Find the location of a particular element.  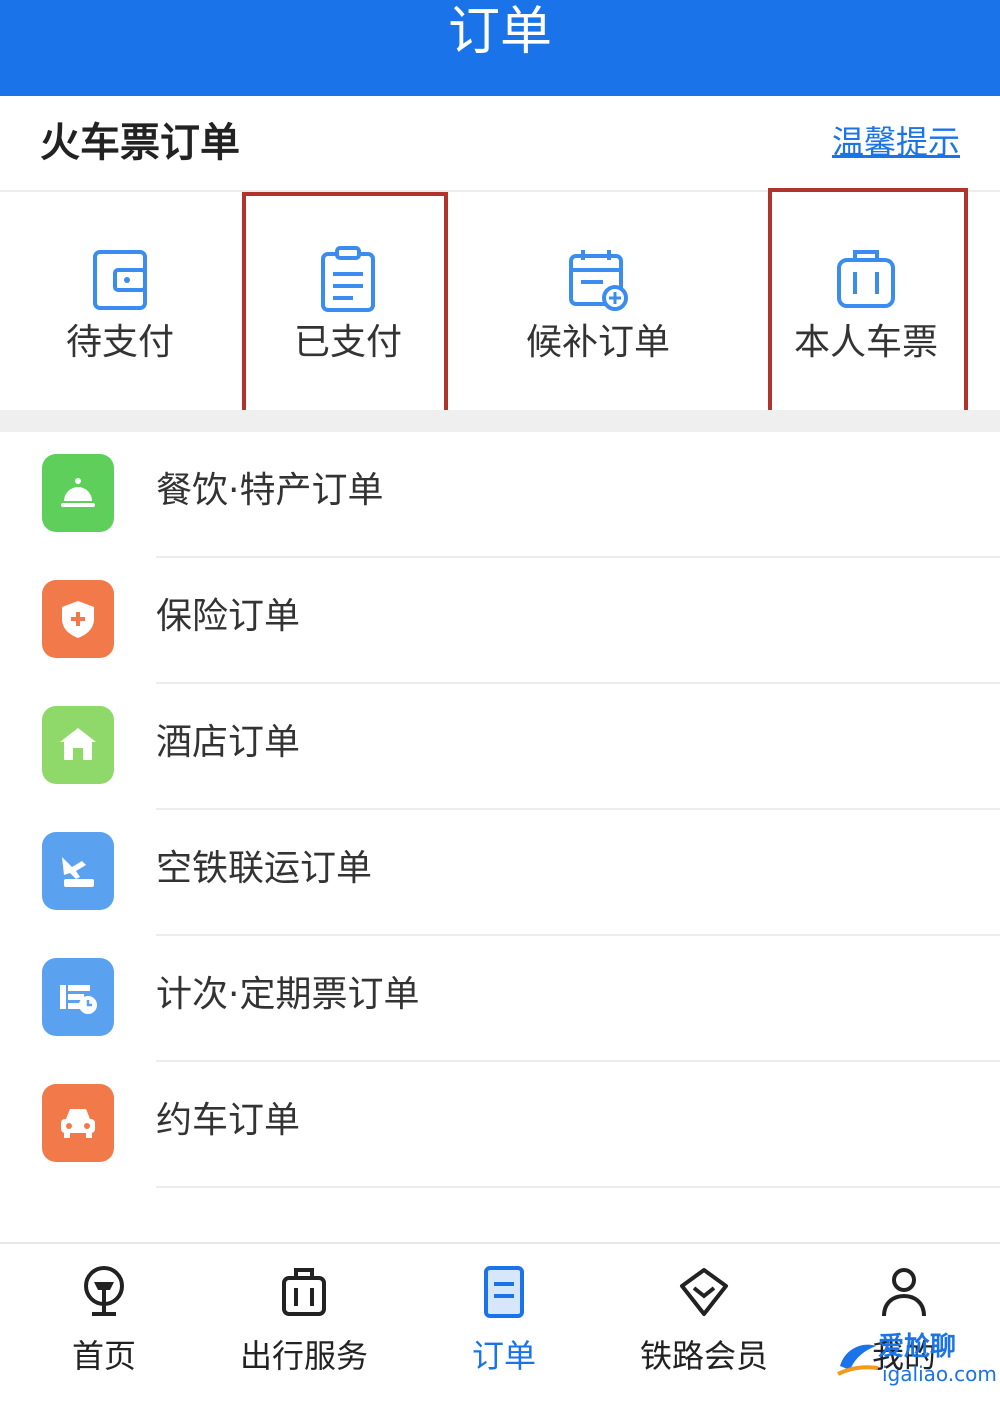

diamond-icon is located at coordinates (704, 1292).